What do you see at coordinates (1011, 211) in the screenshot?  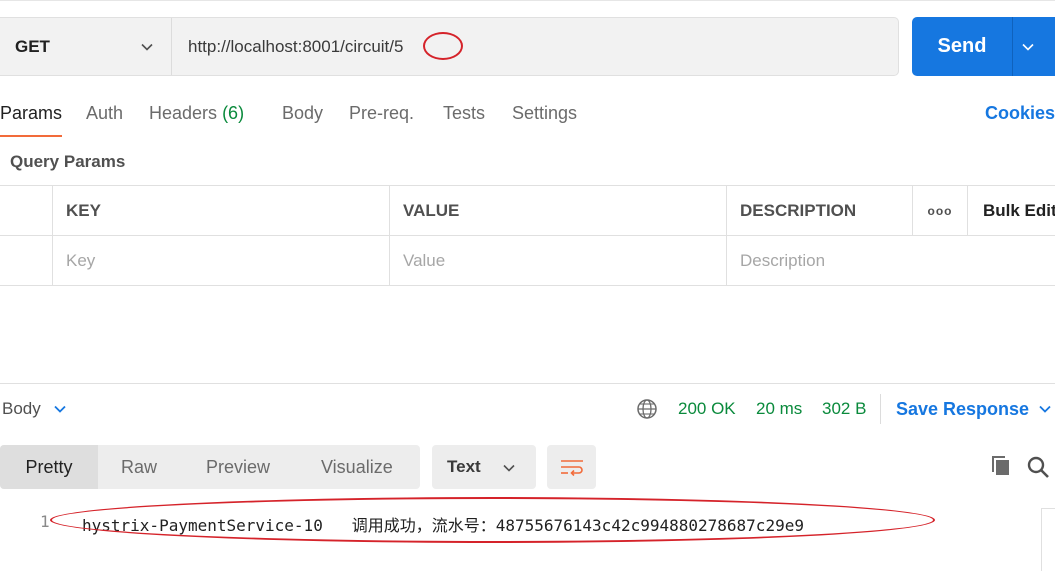 I see `bulk-edit-button: Bulk Edit` at bounding box center [1011, 211].